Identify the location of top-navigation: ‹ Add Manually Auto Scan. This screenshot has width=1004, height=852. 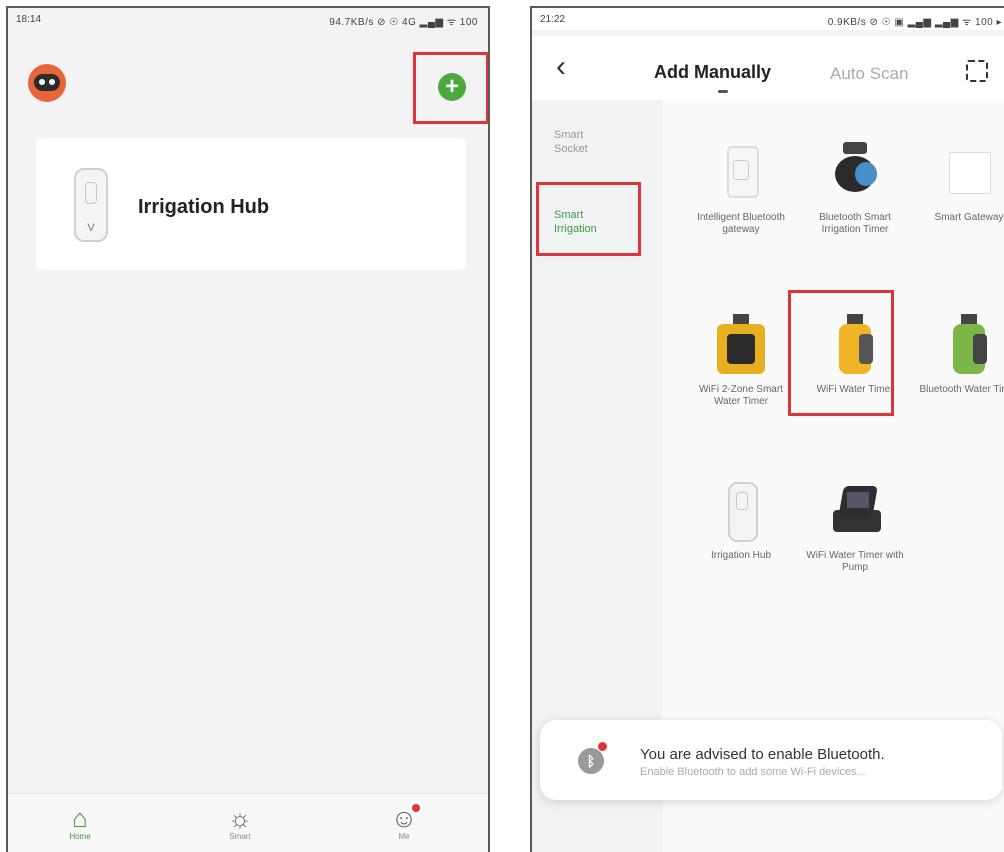
(768, 68).